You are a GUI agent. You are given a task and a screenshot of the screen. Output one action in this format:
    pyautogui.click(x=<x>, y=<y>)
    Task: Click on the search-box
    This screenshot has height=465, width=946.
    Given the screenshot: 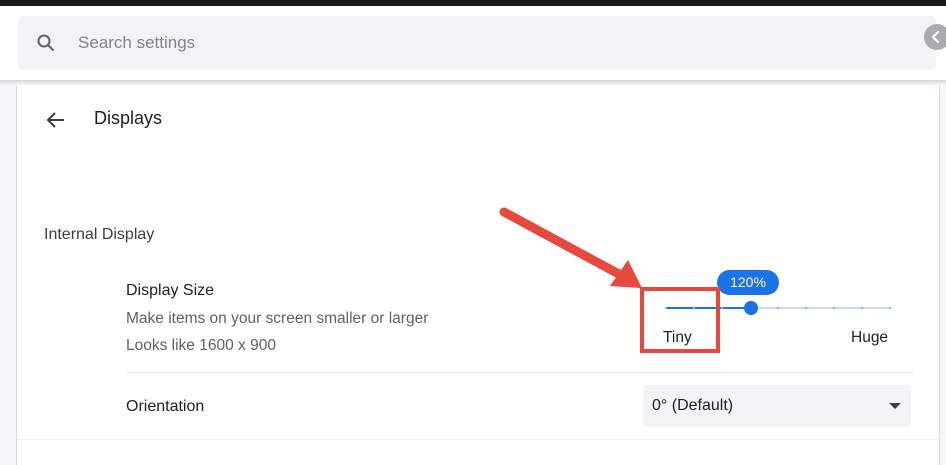 What is the action you would take?
    pyautogui.click(x=477, y=43)
    